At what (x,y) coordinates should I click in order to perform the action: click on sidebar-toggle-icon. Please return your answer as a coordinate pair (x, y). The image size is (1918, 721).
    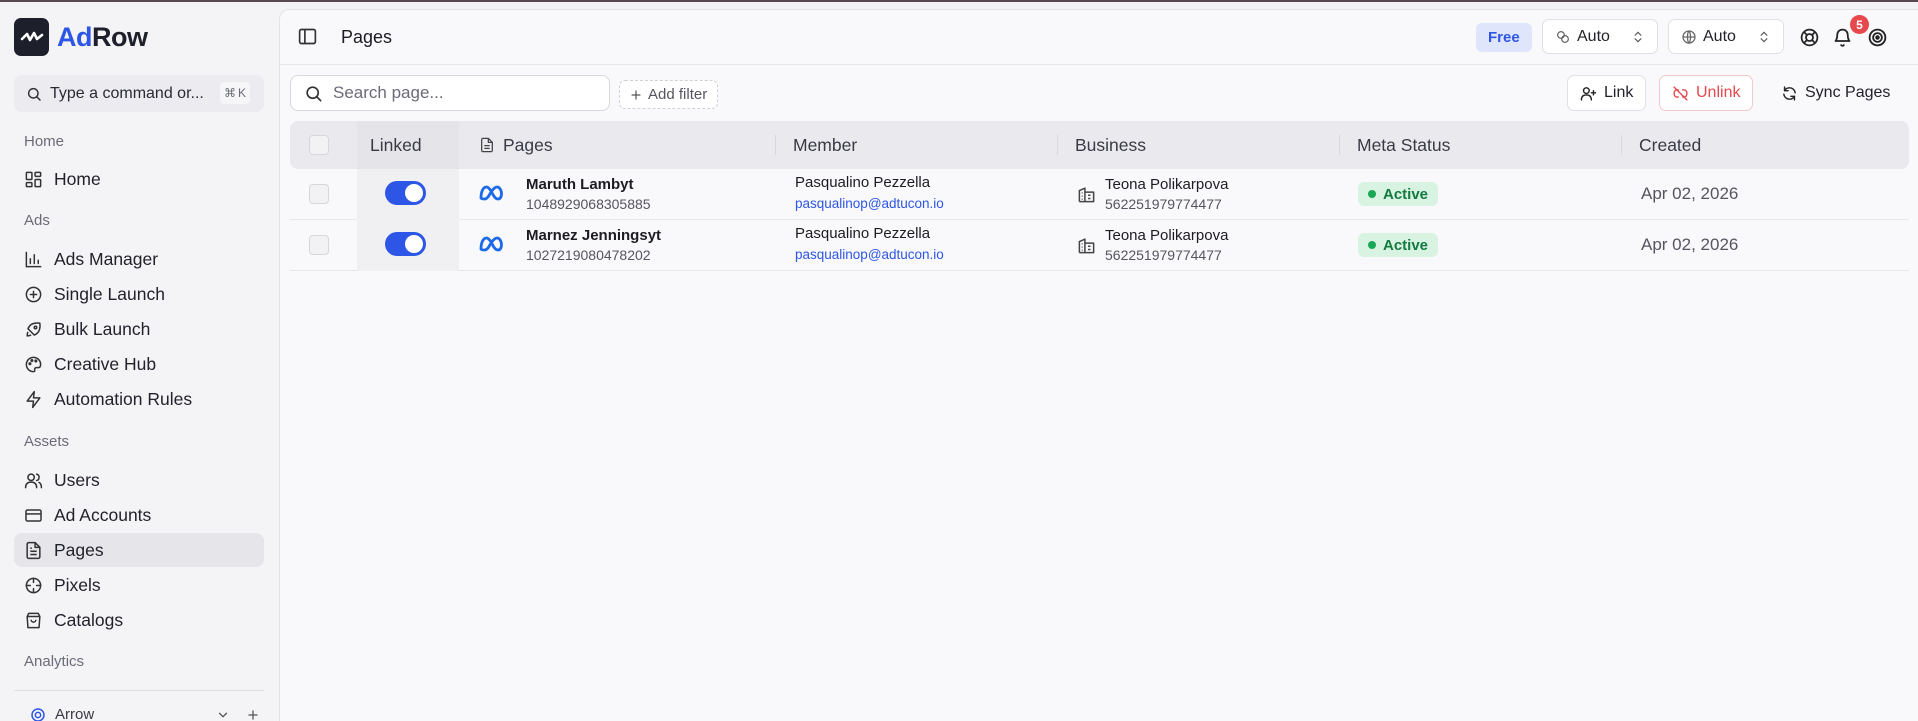
    Looking at the image, I should click on (307, 39).